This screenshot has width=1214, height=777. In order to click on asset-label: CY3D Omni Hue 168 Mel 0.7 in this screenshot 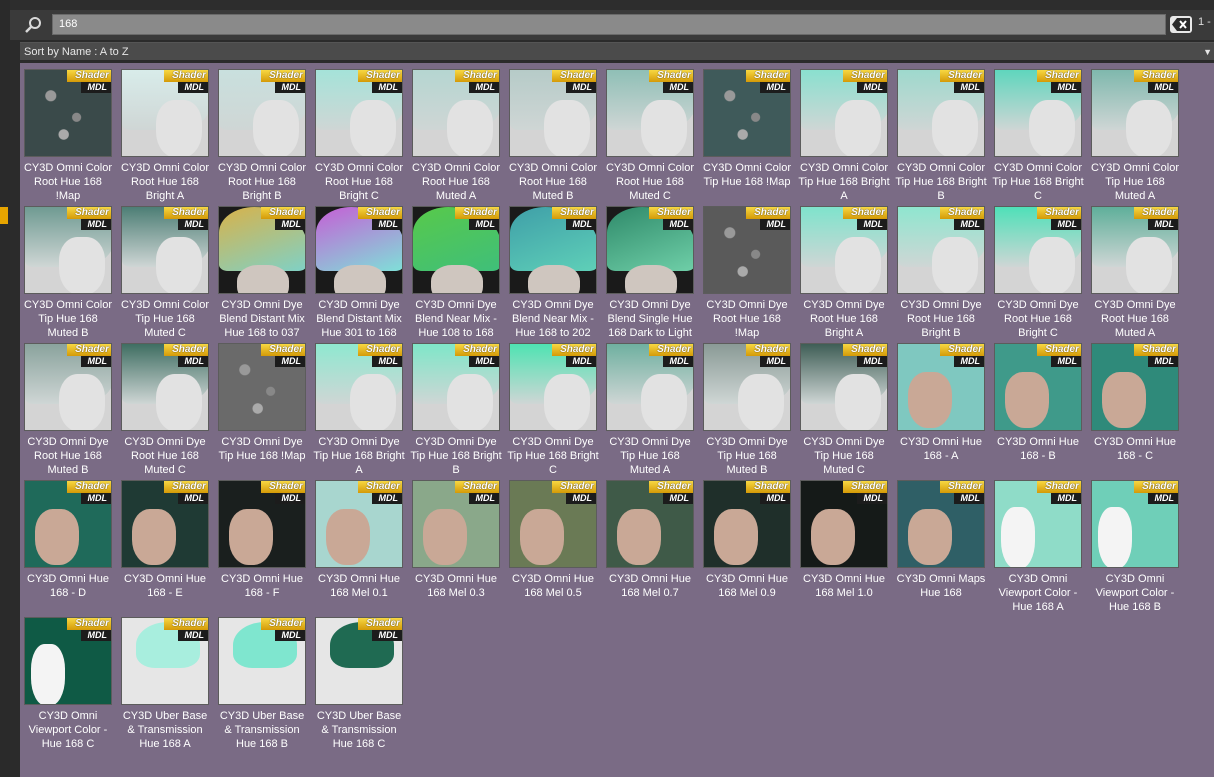, I will do `click(650, 586)`.